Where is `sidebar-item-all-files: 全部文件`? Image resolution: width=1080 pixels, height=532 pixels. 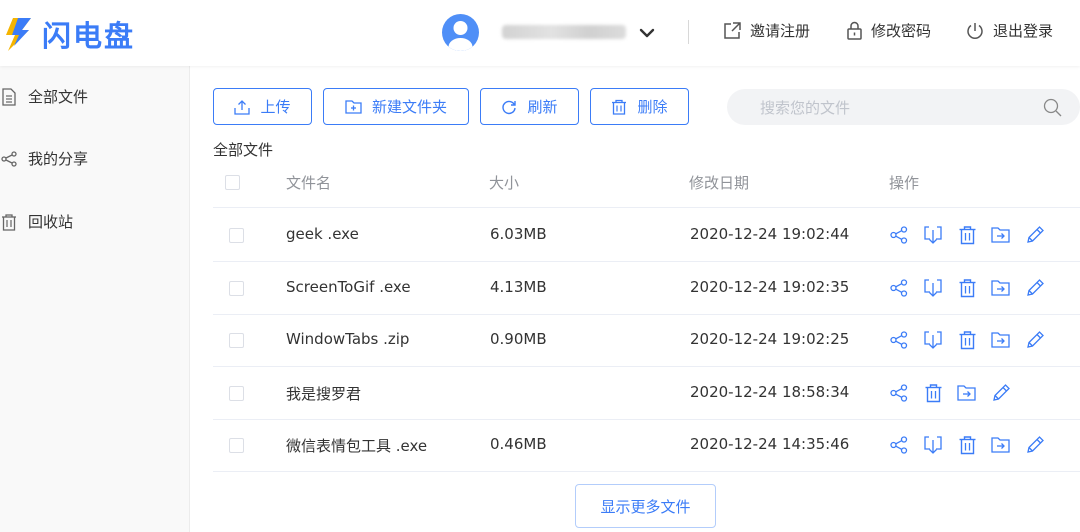
sidebar-item-all-files: 全部文件 is located at coordinates (44, 96).